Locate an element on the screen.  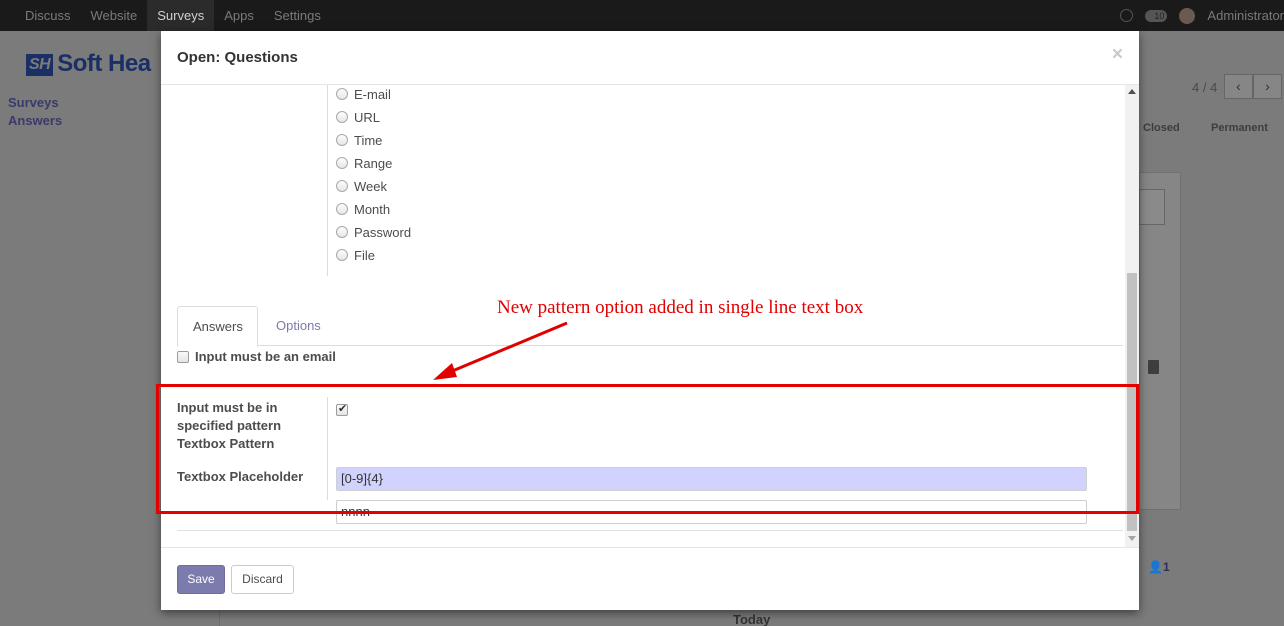
radio-option-email: E-mail is located at coordinates (363, 94).